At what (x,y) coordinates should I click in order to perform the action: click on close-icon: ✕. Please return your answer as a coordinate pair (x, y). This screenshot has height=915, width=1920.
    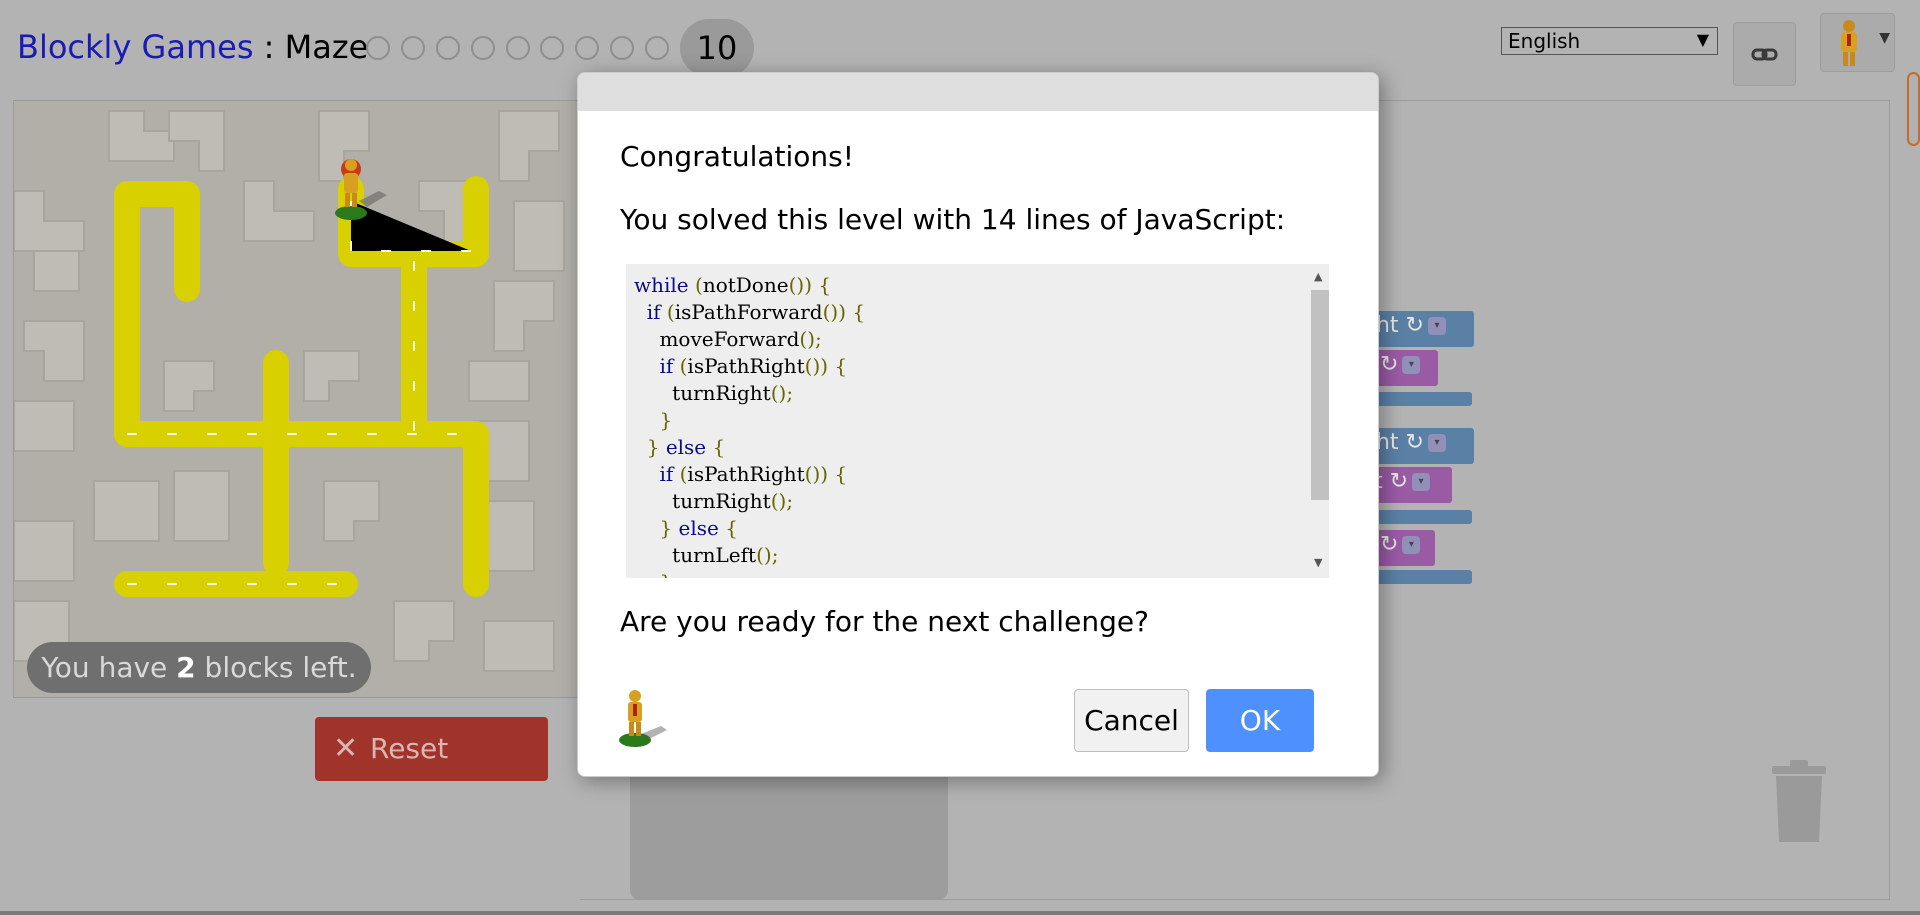
    Looking at the image, I should click on (346, 748).